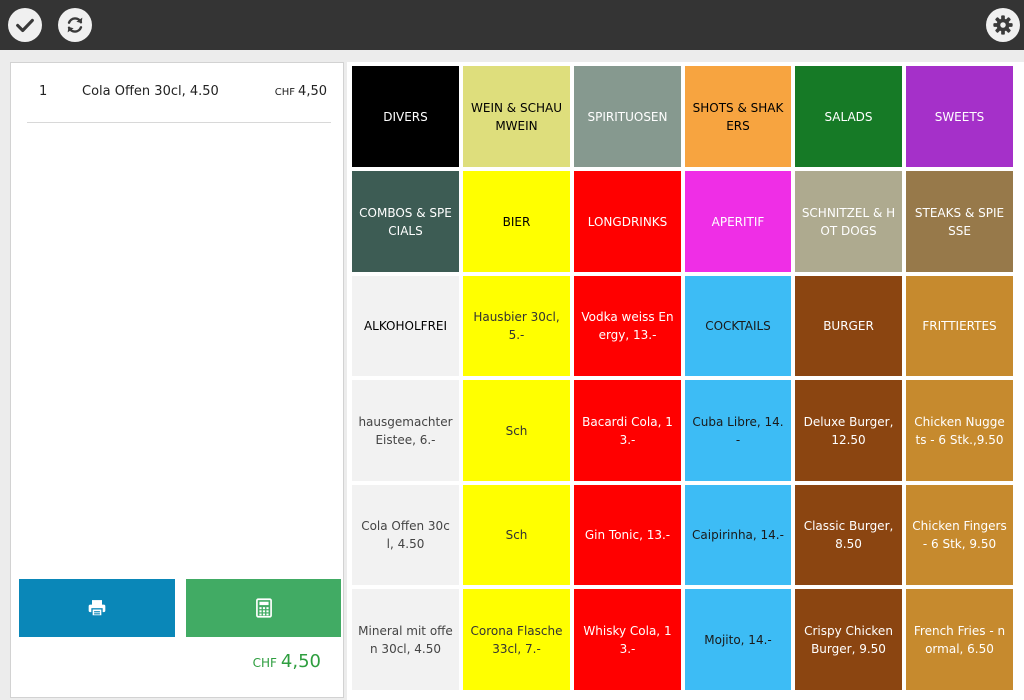  I want to click on tile-label: SCHNITZEL & HOT DOGS, so click(848, 221).